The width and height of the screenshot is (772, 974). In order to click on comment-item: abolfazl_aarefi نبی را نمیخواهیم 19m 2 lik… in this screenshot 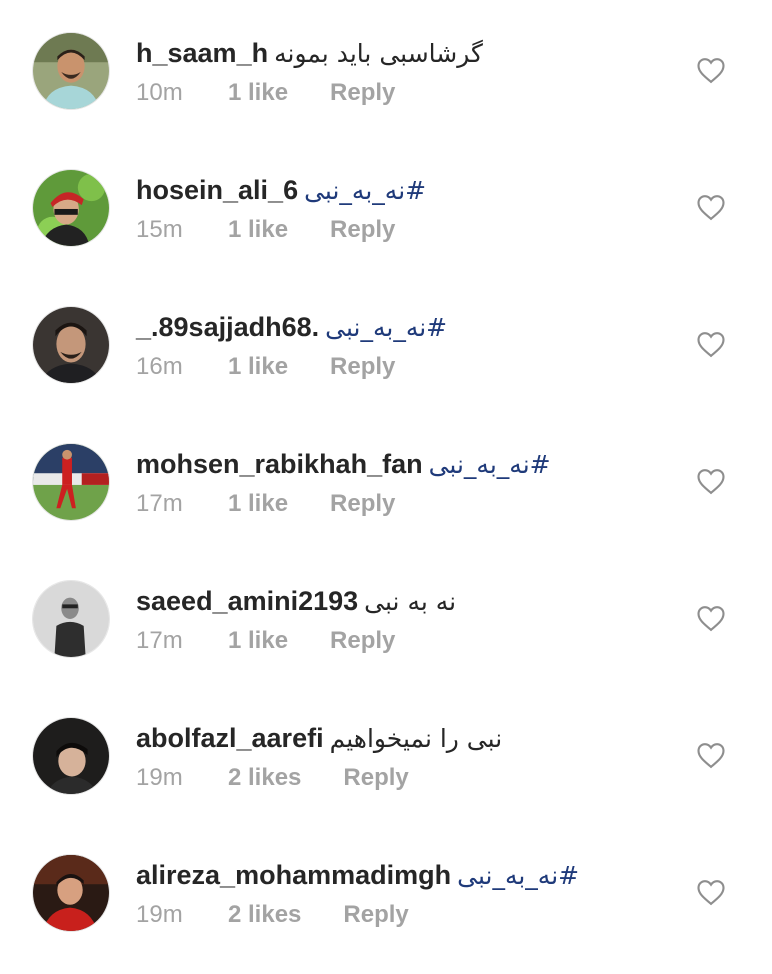, I will do `click(386, 777)`.